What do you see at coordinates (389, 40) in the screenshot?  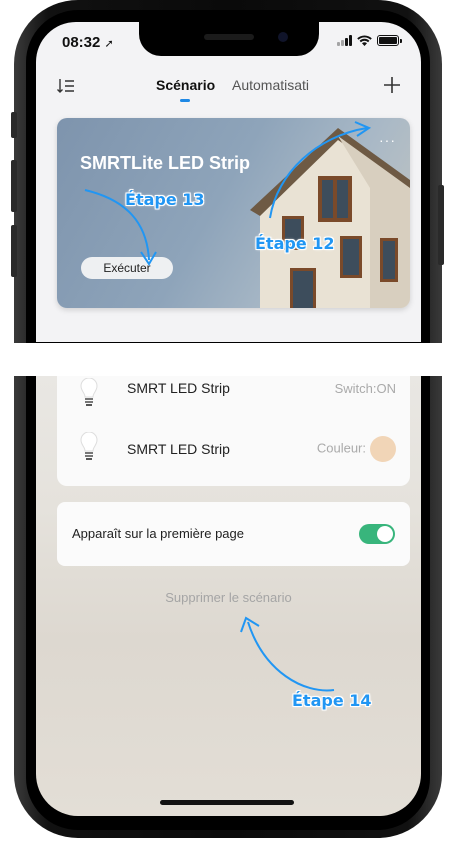 I see `battery-icon` at bounding box center [389, 40].